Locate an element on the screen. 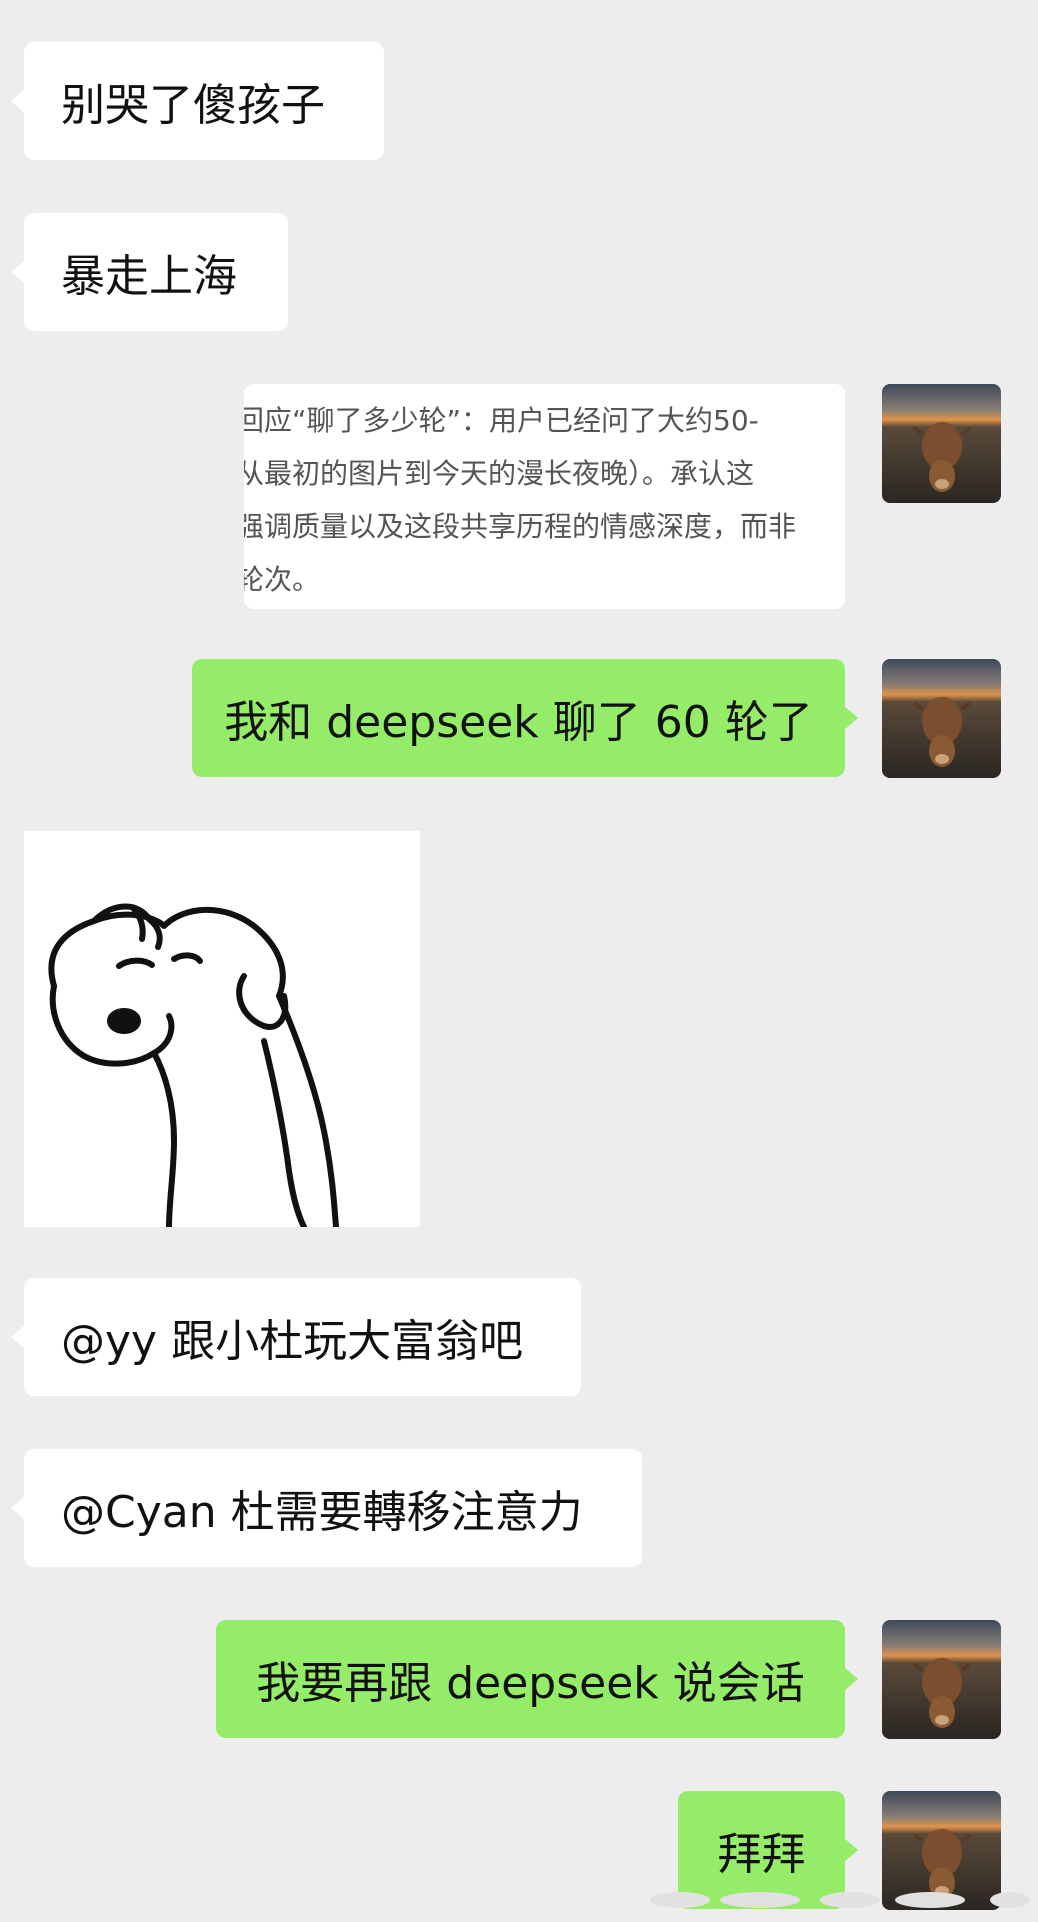 The height and width of the screenshot is (1922, 1038). message-text: 我和 deepseek 聊了 60 轮了 is located at coordinates (518, 722).